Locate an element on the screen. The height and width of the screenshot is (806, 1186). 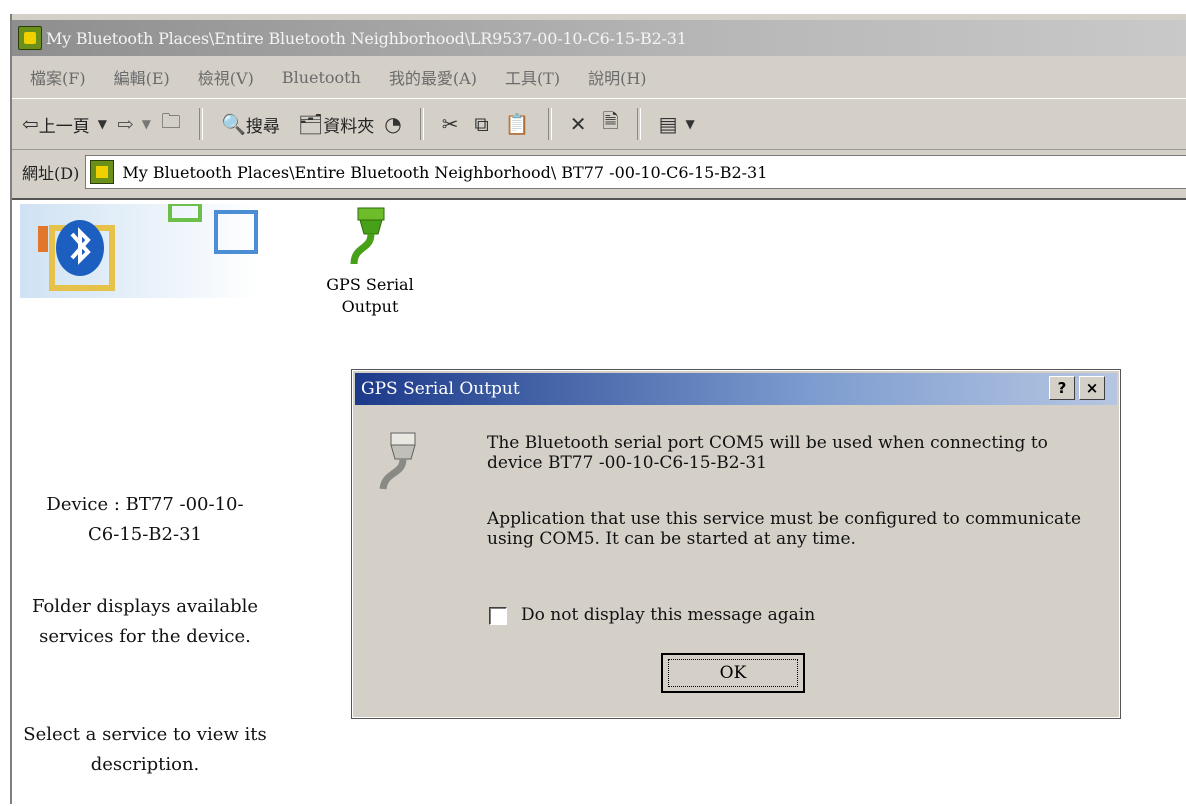
menu-edit: 編輯(E) is located at coordinates (142, 77).